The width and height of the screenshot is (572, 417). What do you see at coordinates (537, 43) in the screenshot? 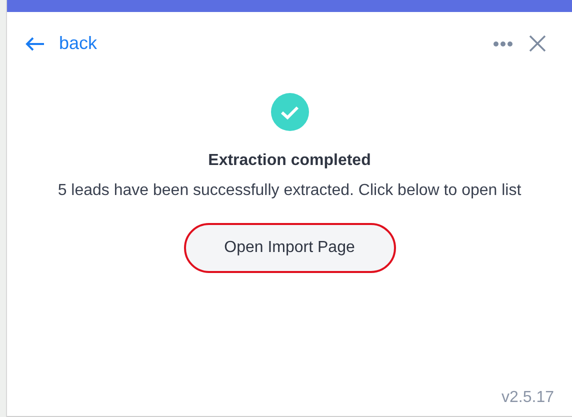
I see `close-icon` at bounding box center [537, 43].